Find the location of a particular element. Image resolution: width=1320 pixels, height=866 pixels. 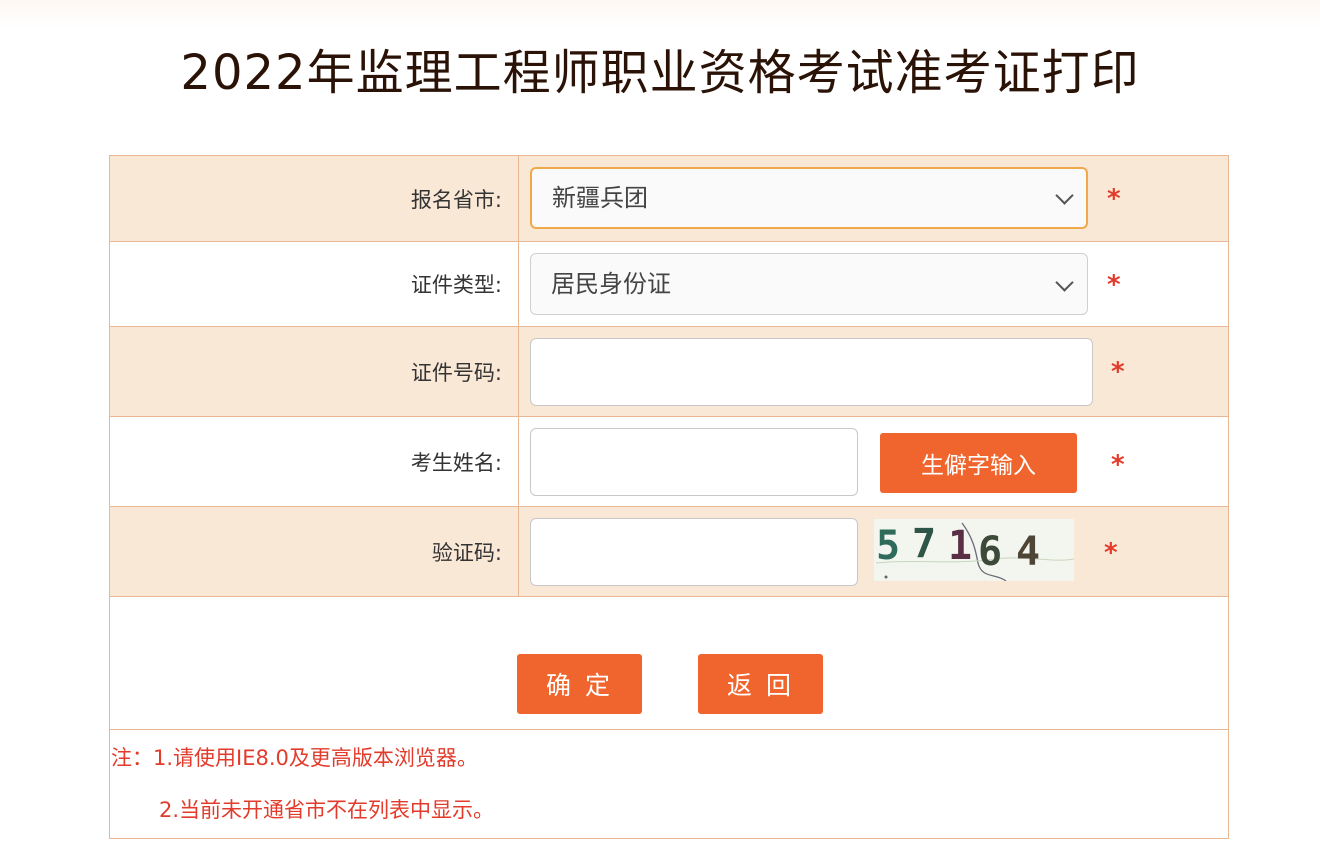

actions-cell: 确 定 返 回 is located at coordinates (669, 663).